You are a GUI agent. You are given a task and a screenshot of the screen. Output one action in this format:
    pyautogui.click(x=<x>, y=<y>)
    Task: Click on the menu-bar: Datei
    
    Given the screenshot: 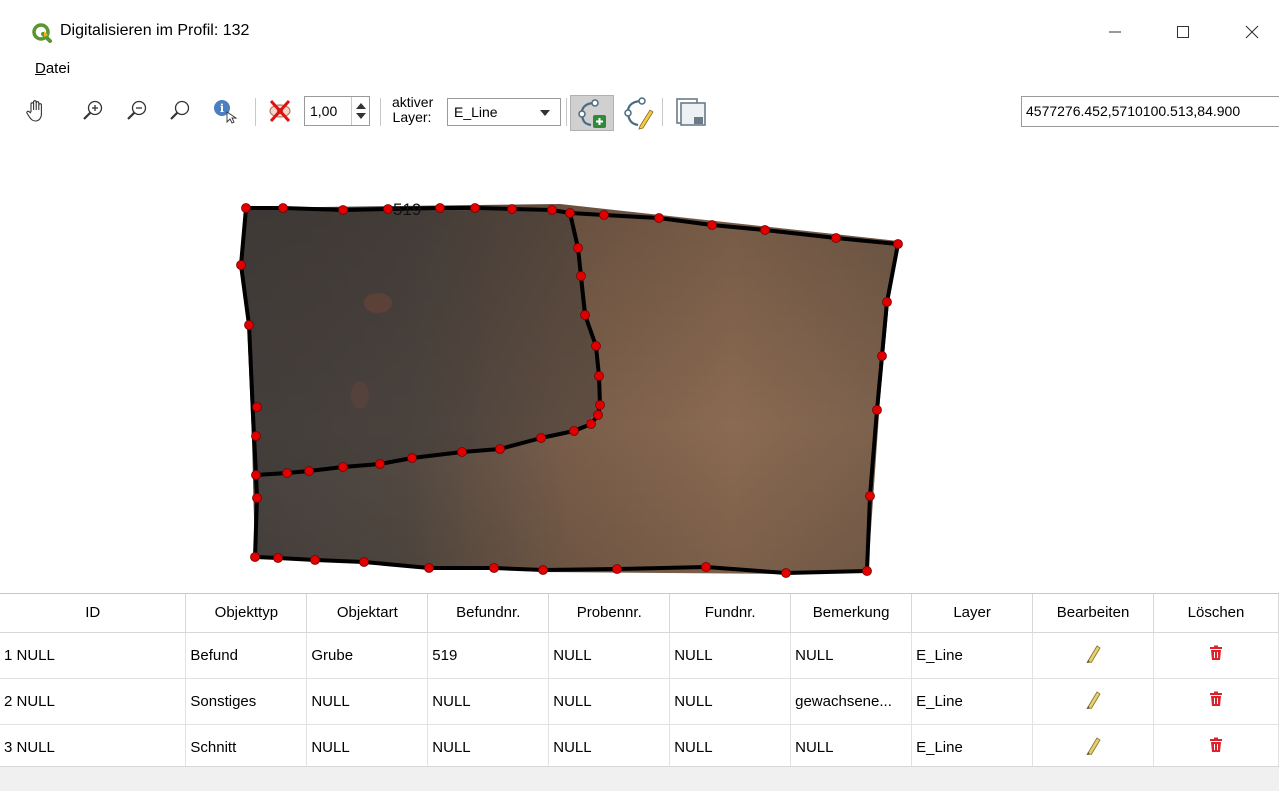 What is the action you would take?
    pyautogui.click(x=639, y=70)
    